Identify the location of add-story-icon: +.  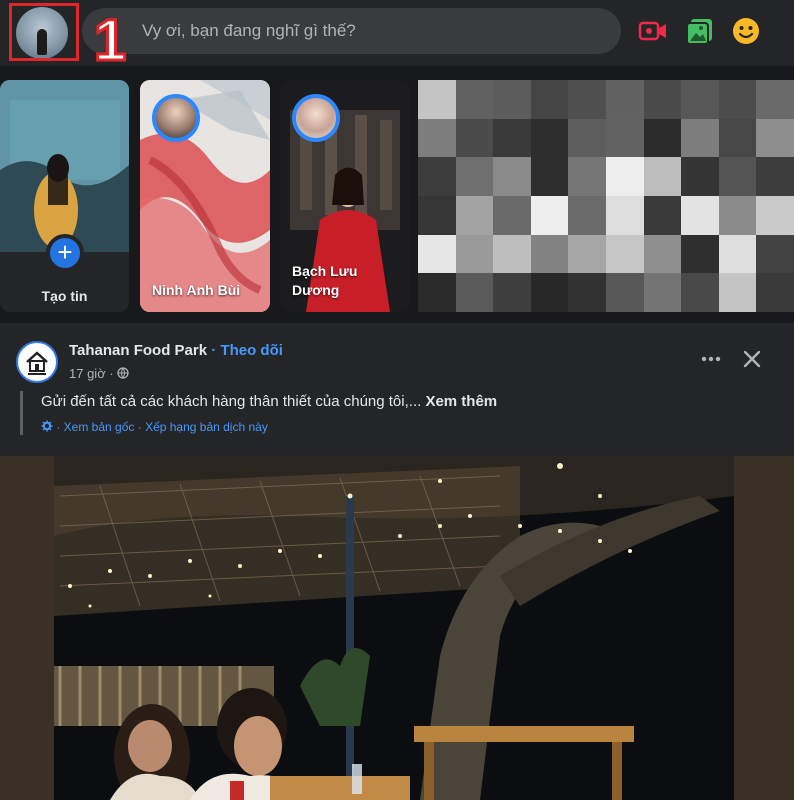
(65, 253).